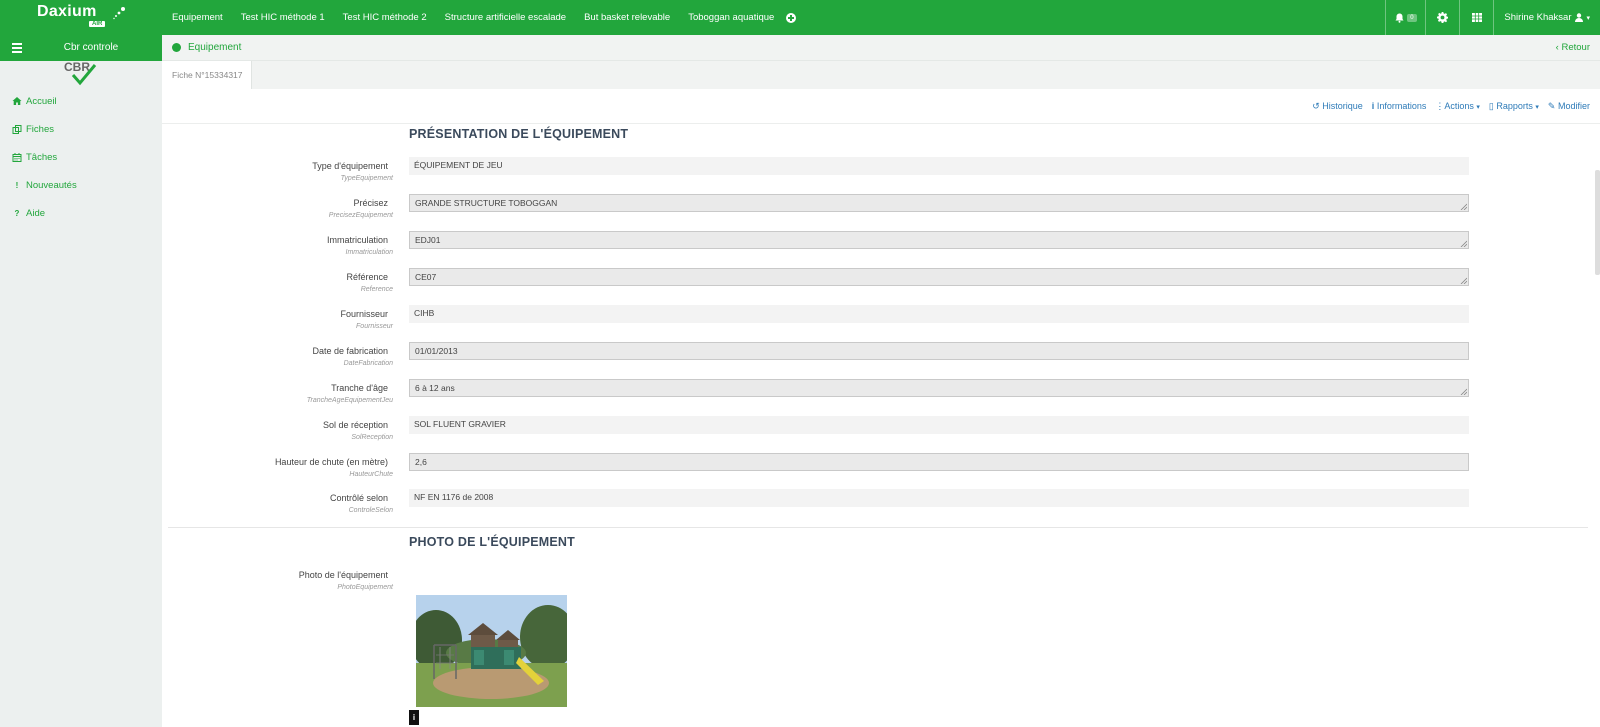 The image size is (1600, 727). I want to click on controle-selon-value: NF EN 1176 de 2008, so click(939, 498).